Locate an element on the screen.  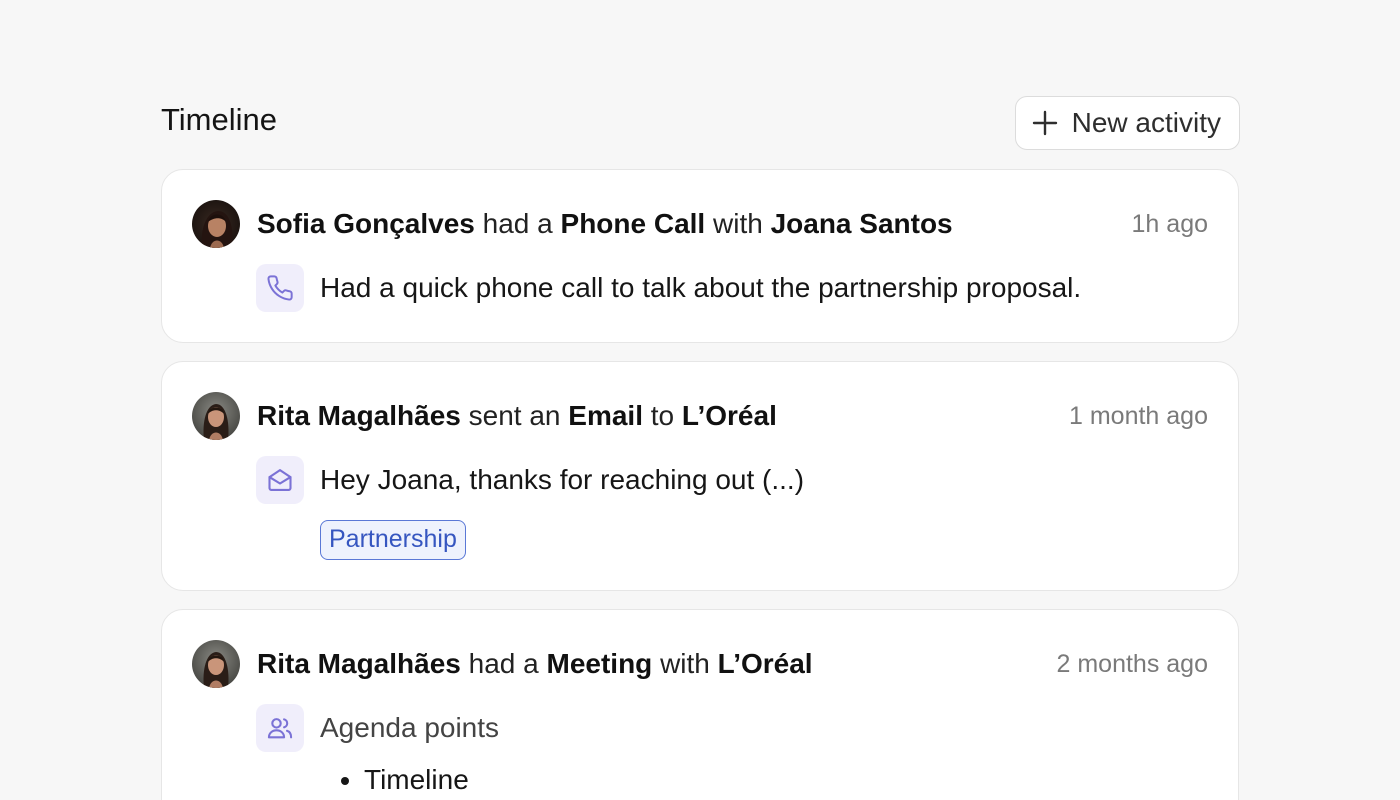
list-item: Timeline is located at coordinates (416, 780).